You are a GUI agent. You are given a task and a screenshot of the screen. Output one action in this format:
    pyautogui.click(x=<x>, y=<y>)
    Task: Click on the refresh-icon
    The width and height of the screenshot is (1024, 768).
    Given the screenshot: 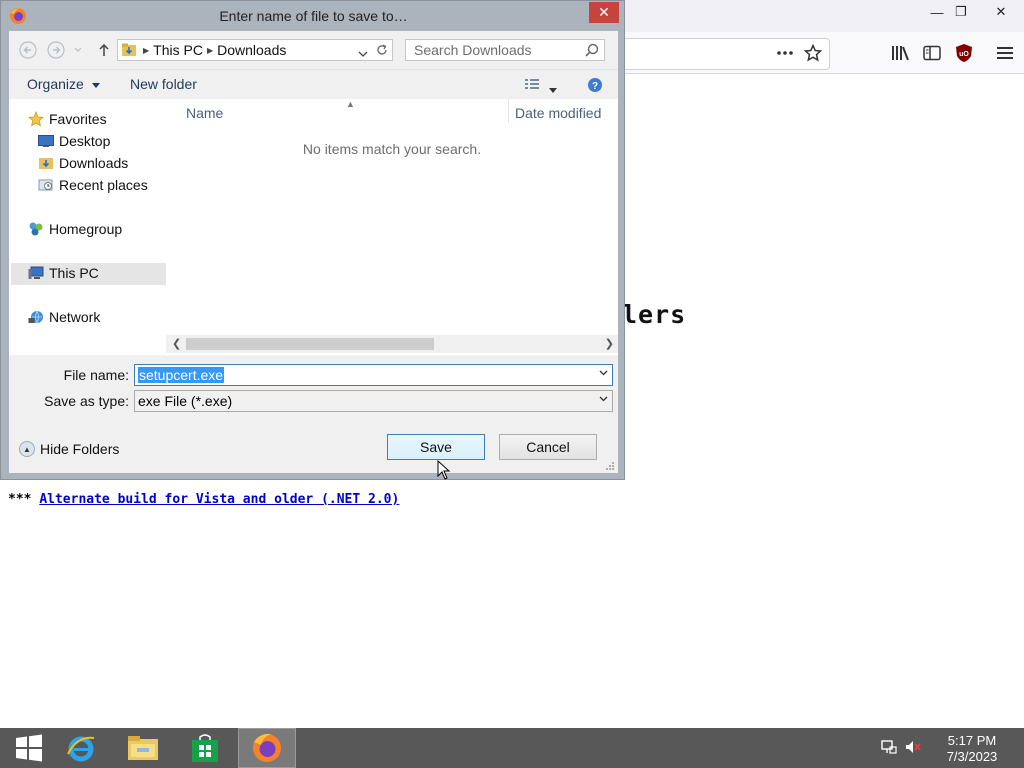 What is the action you would take?
    pyautogui.click(x=381, y=49)
    